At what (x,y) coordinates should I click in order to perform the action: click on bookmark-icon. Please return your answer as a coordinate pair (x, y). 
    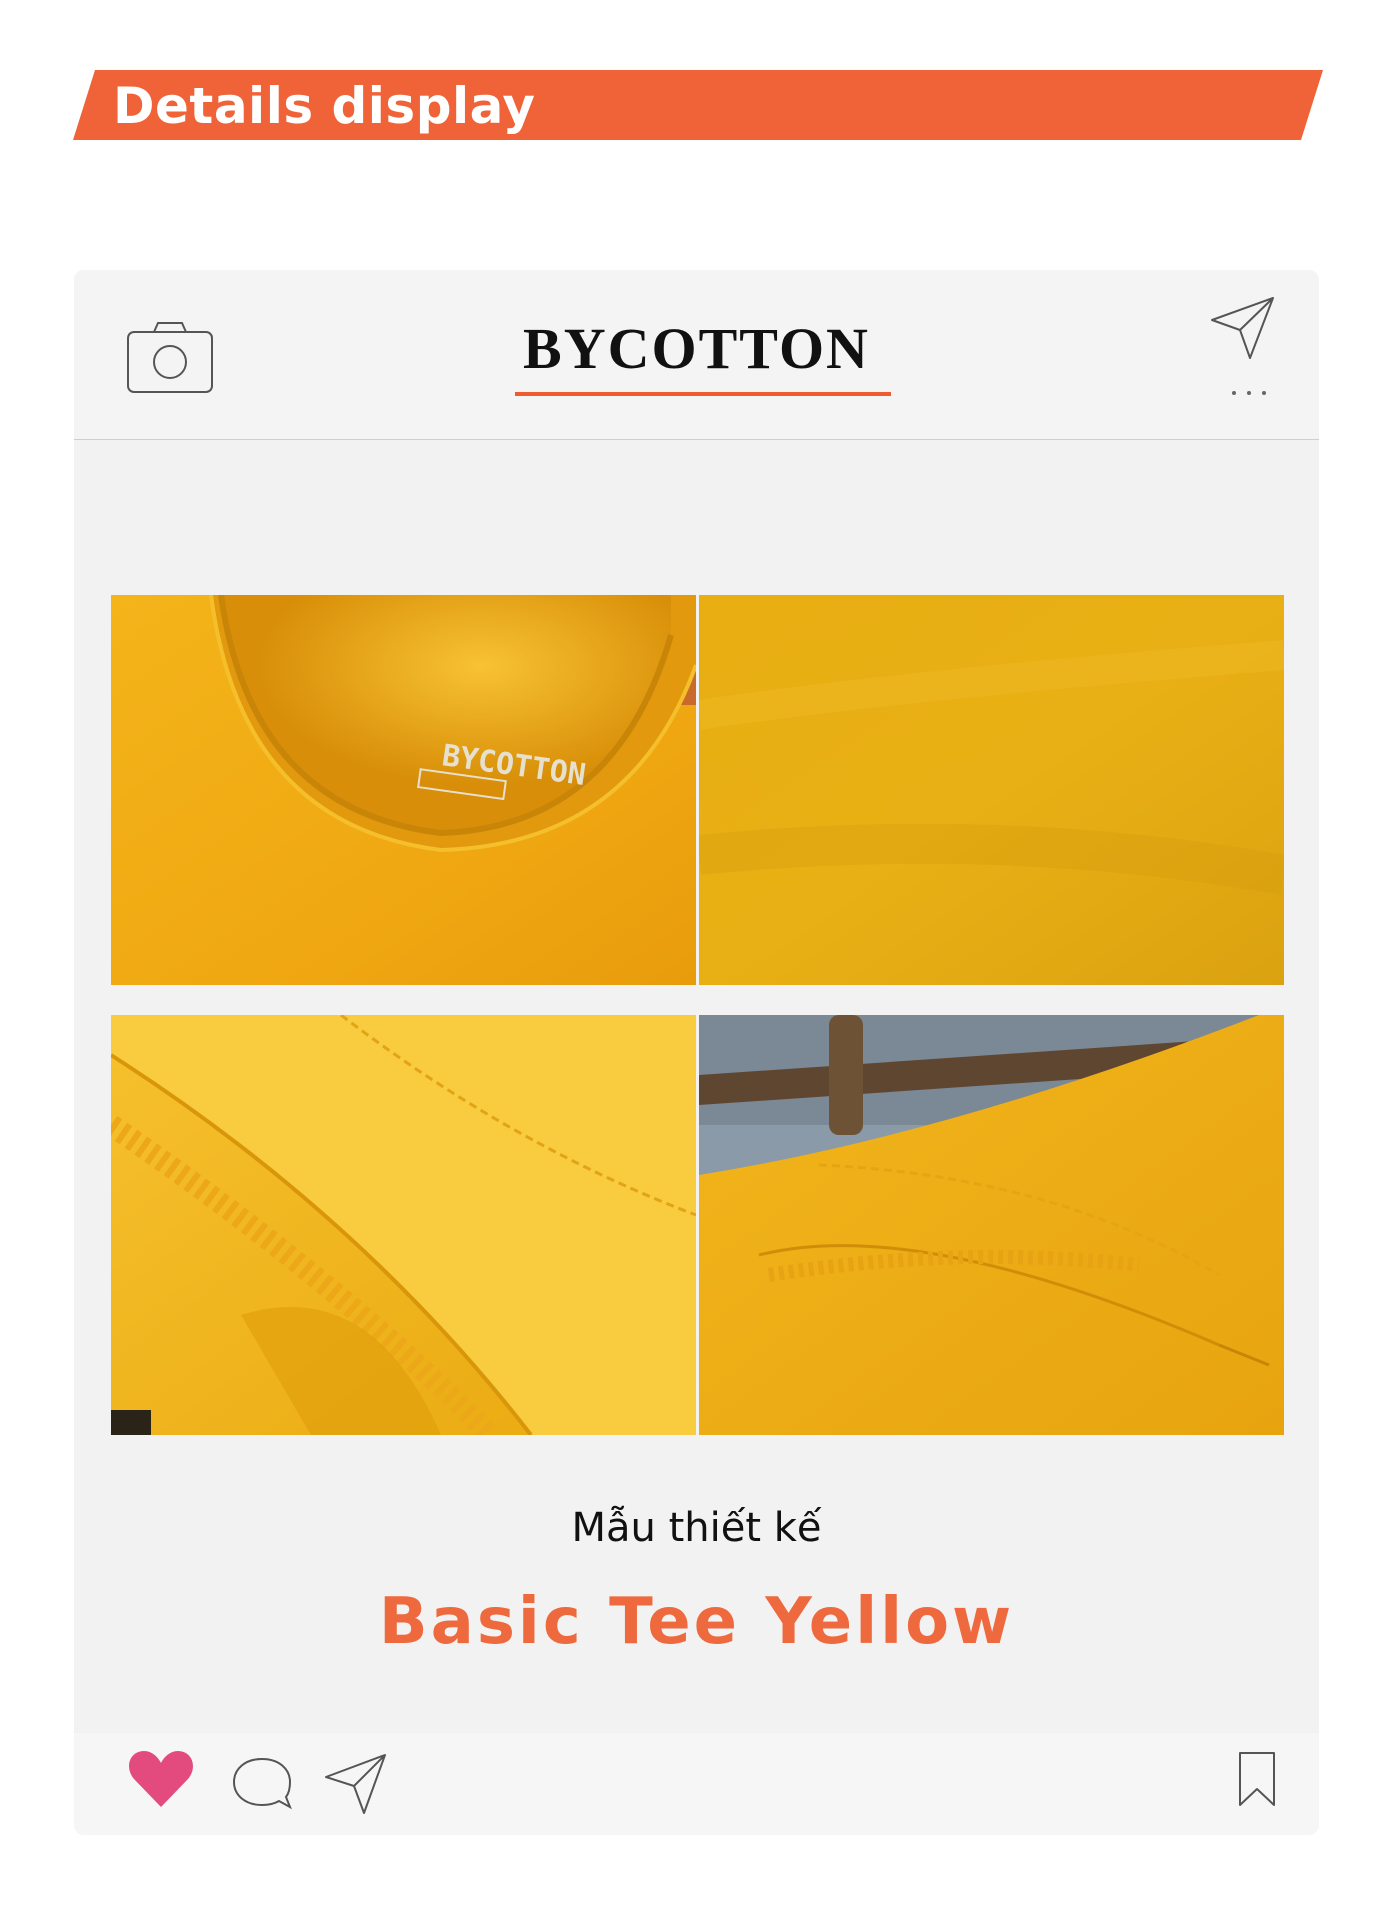
    Looking at the image, I should click on (1257, 1779).